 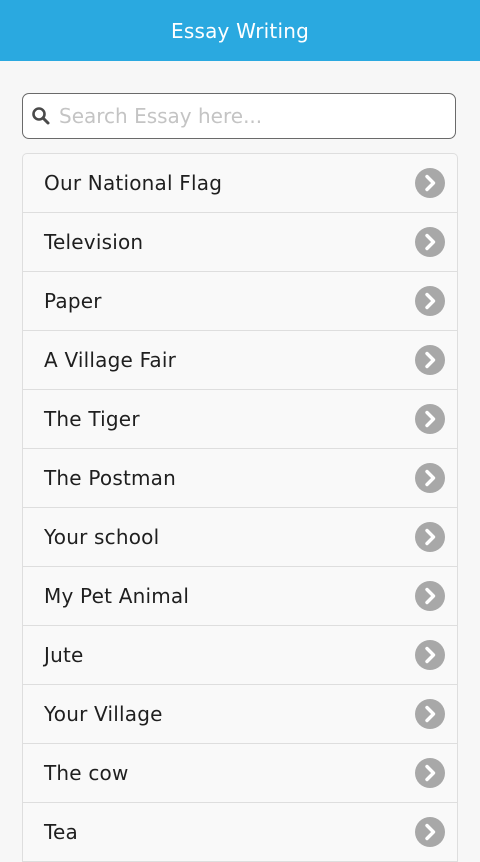 I want to click on list-item-label: Our National Flag, so click(x=133, y=183).